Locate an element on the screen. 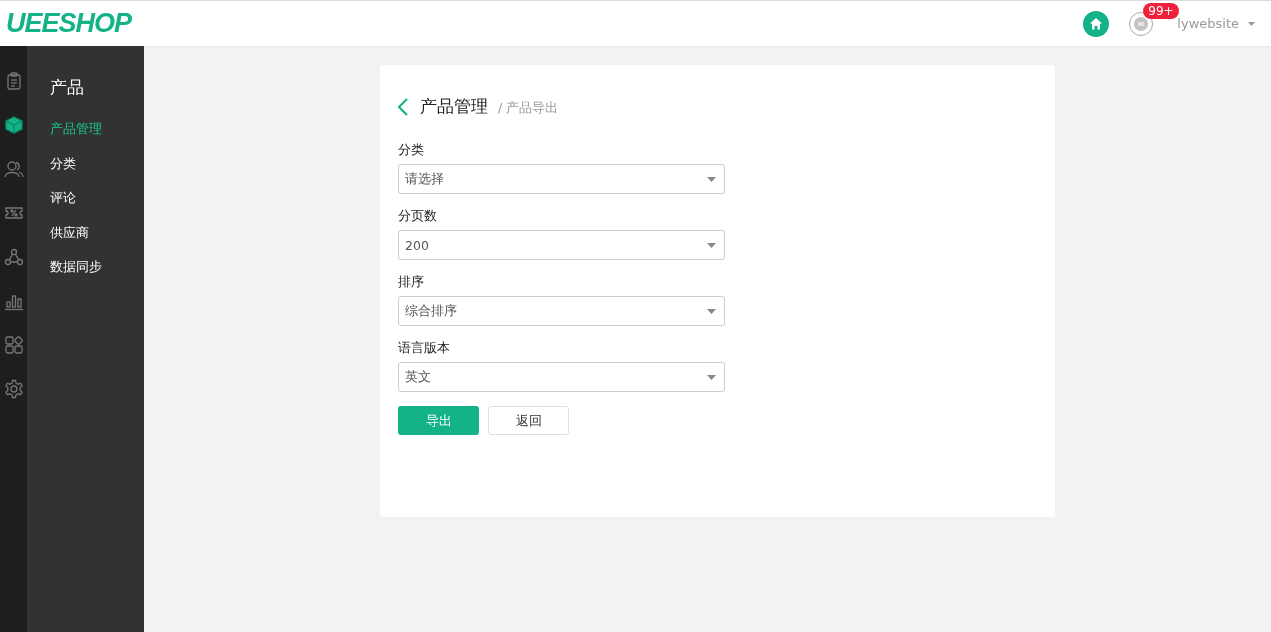 This screenshot has height=632, width=1271. field-label: 语言版本 is located at coordinates (424, 348).